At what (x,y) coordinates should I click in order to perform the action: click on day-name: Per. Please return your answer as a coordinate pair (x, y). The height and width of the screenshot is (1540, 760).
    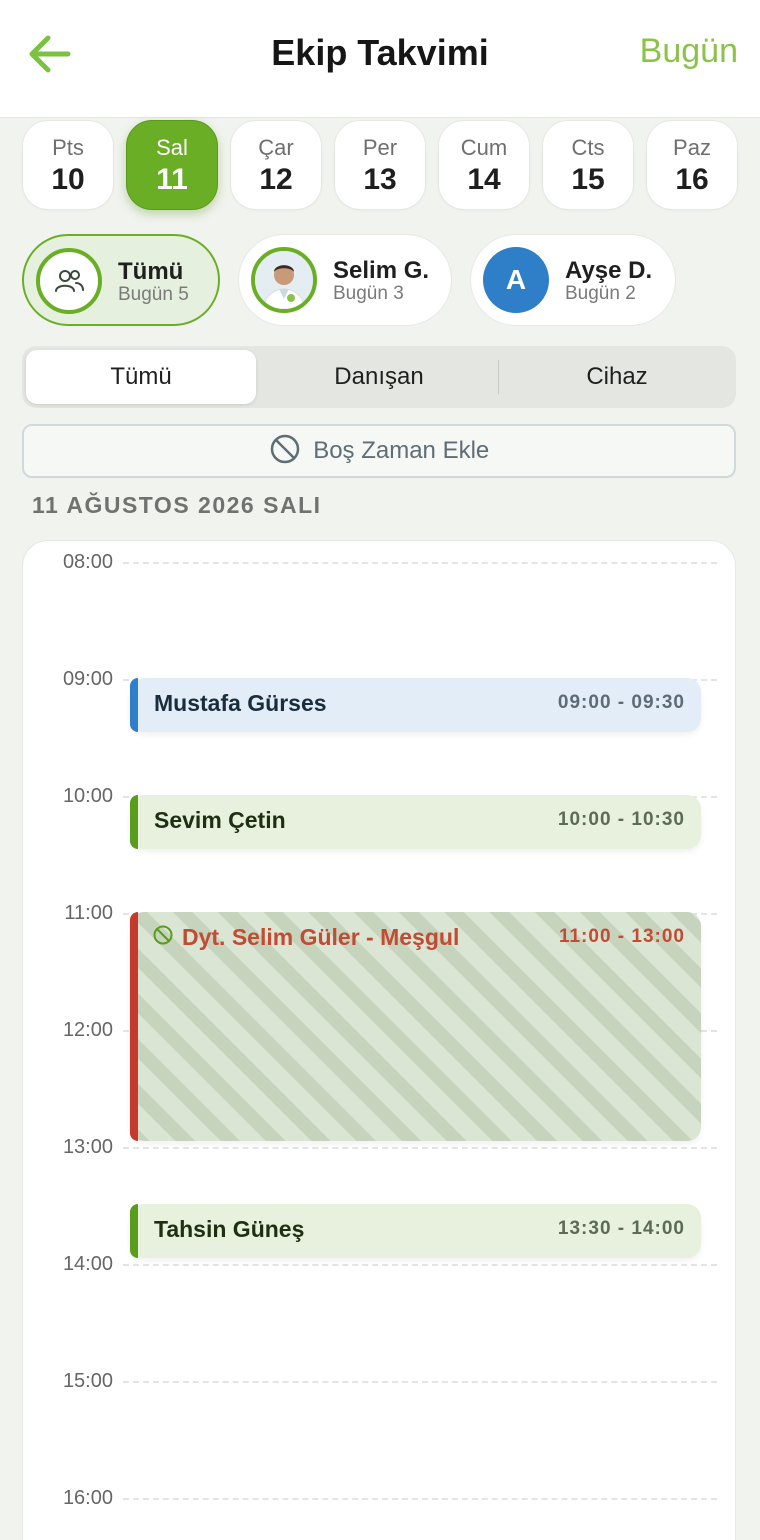
    Looking at the image, I should click on (380, 147).